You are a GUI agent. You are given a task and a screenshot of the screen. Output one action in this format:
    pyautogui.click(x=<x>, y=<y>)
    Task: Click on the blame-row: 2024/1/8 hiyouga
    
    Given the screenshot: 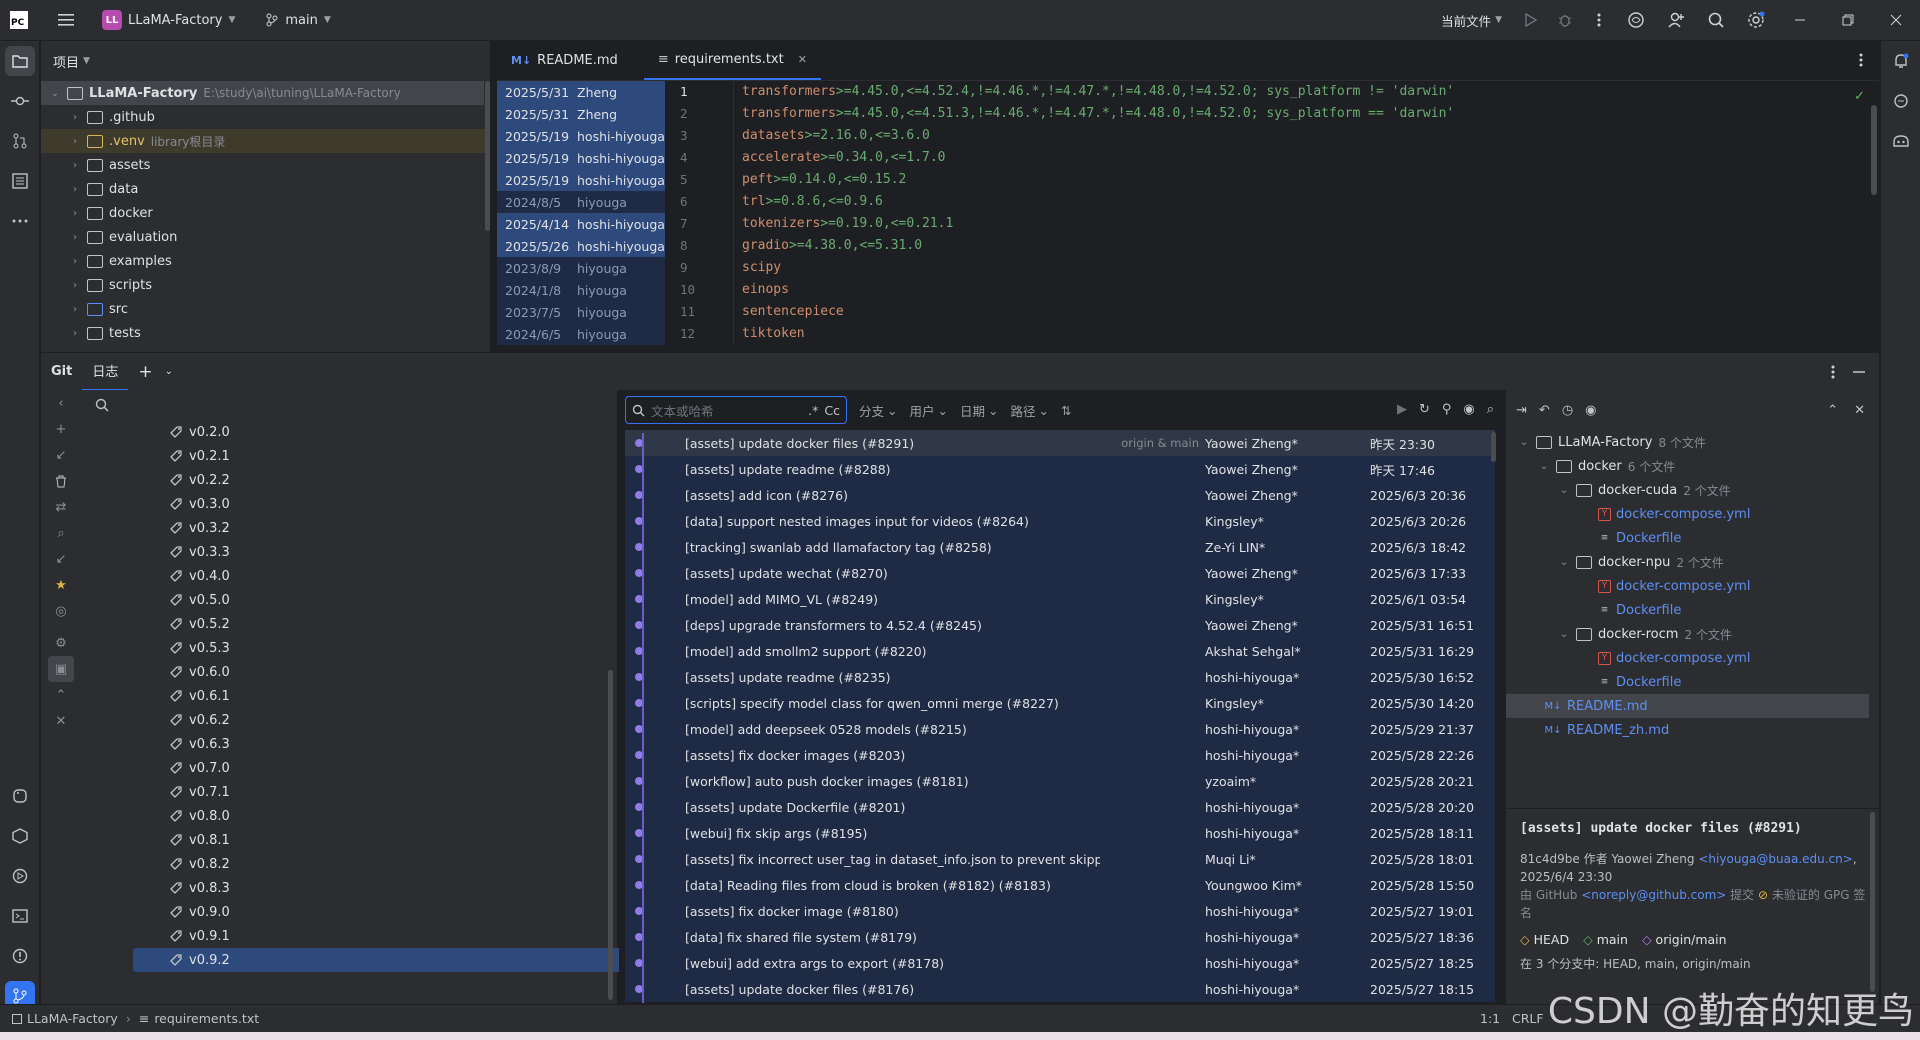 What is the action you would take?
    pyautogui.click(x=581, y=290)
    